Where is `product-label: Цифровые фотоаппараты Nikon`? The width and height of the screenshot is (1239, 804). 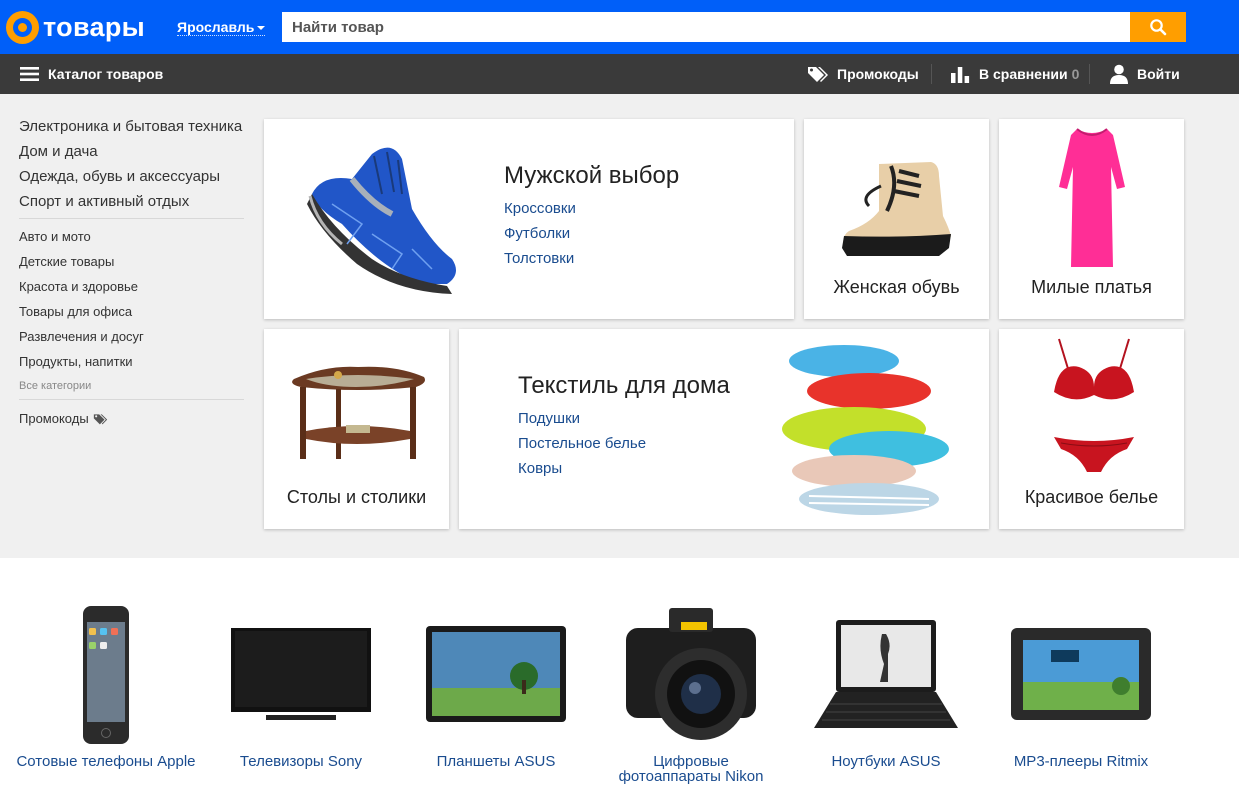 product-label: Цифровые фотоаппараты Nikon is located at coordinates (691, 769).